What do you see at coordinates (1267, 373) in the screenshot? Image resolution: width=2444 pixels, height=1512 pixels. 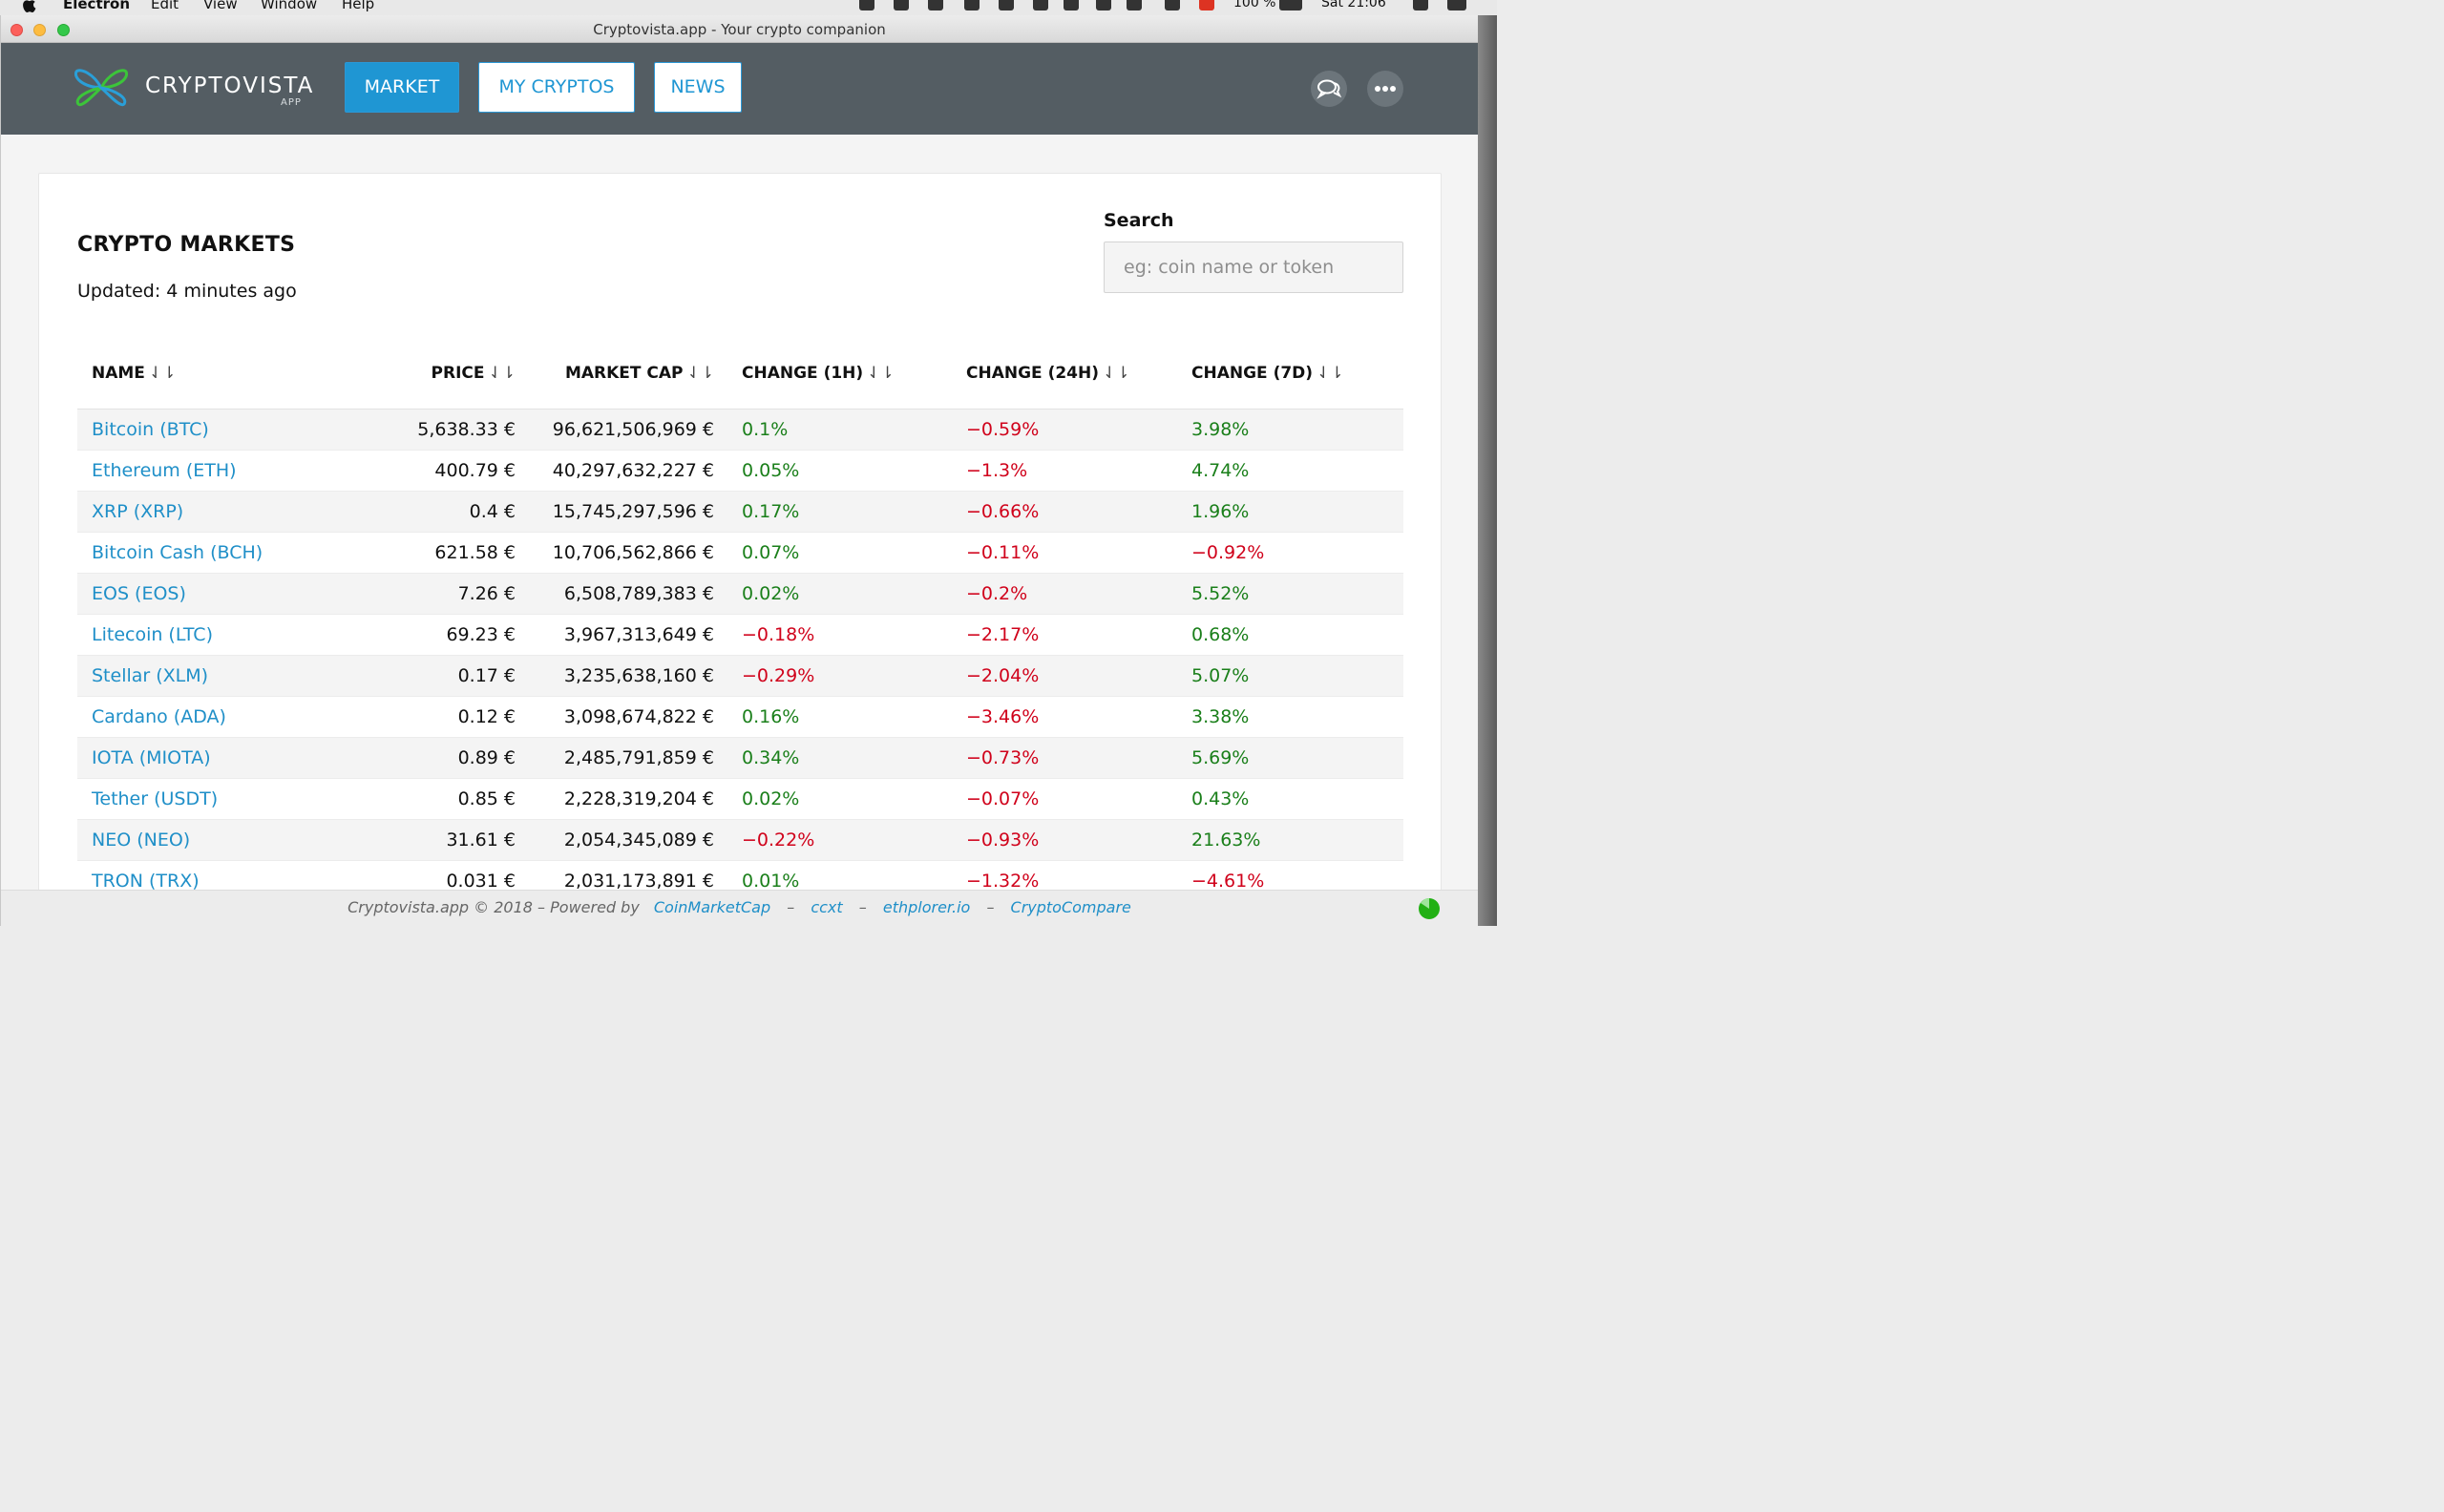 I see `column-header-change-7d: CHANGE (7D) ⇃⇂` at bounding box center [1267, 373].